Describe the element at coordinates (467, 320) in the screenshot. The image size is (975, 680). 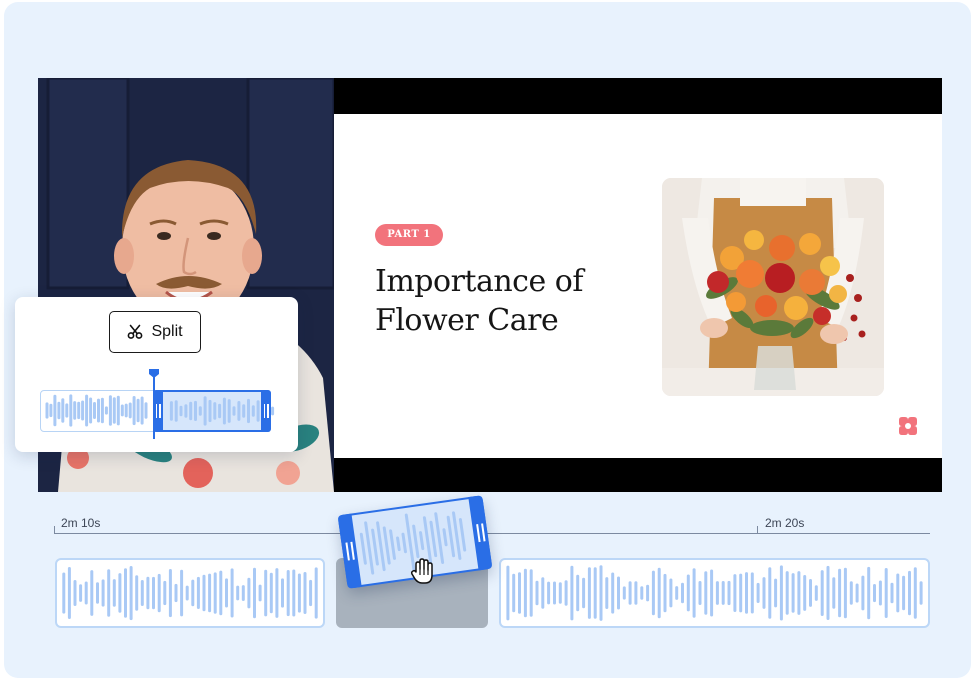
I see `slide-title-line2: Flower Care` at that location.